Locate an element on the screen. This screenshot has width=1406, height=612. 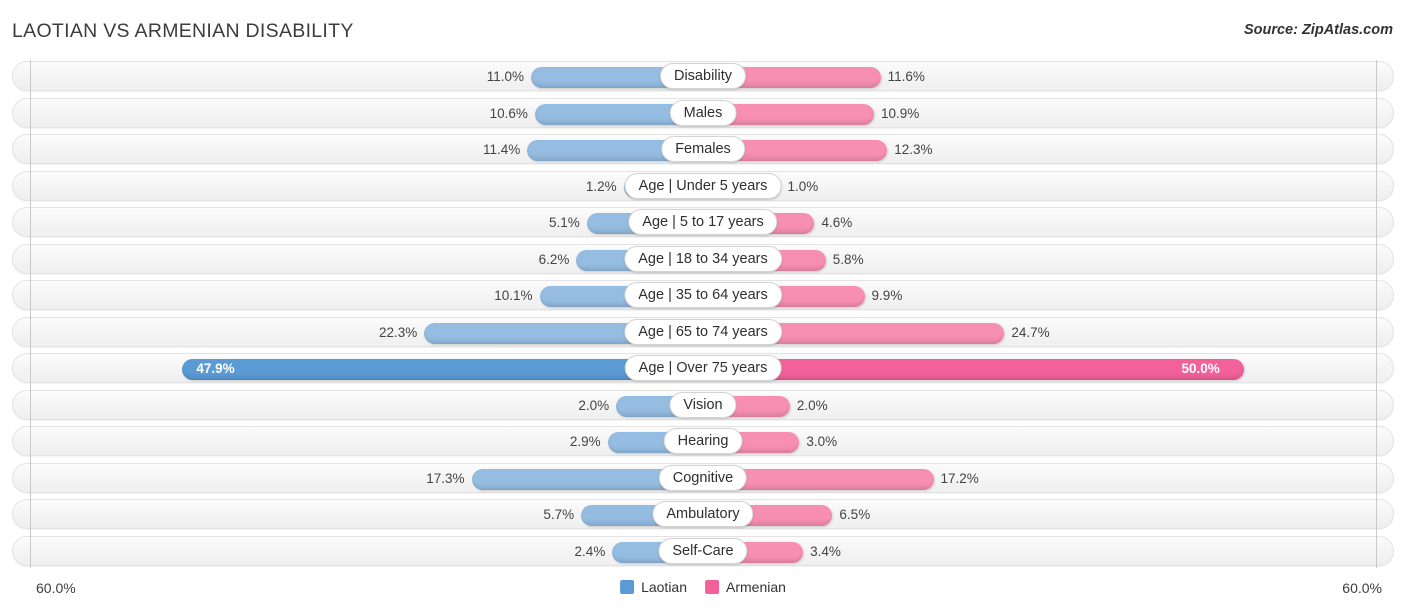
category-label-pill: Self-Care is located at coordinates (703, 550).